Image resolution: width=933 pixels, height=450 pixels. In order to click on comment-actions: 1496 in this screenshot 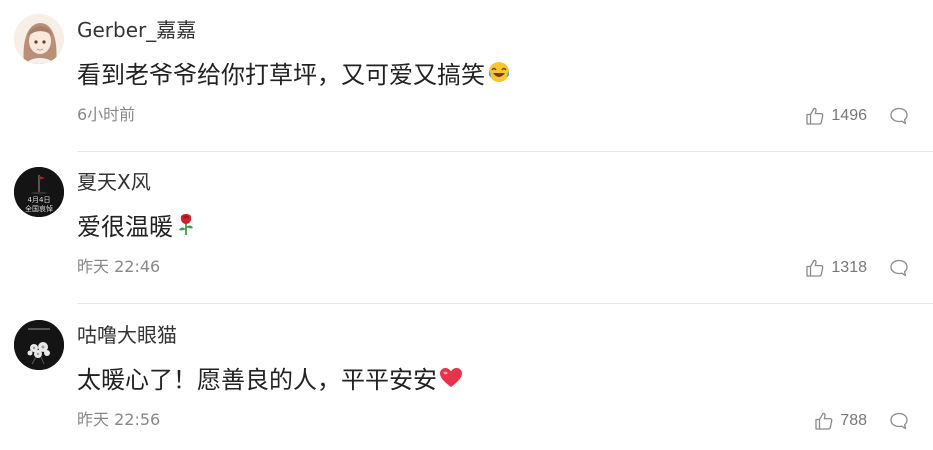, I will do `click(857, 116)`.